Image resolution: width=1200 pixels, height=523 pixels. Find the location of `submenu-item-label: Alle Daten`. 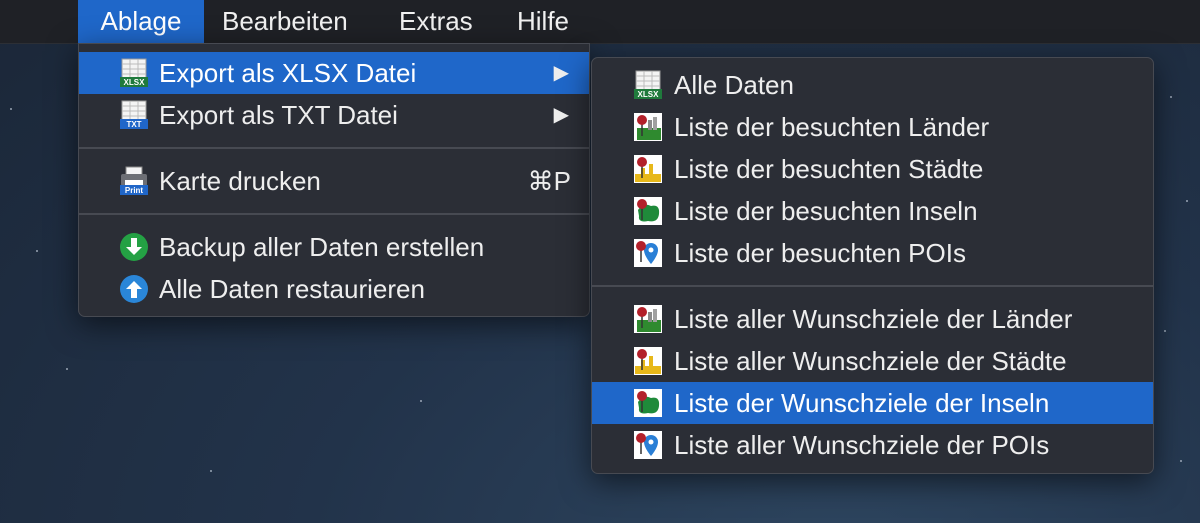

submenu-item-label: Alle Daten is located at coordinates (734, 85).